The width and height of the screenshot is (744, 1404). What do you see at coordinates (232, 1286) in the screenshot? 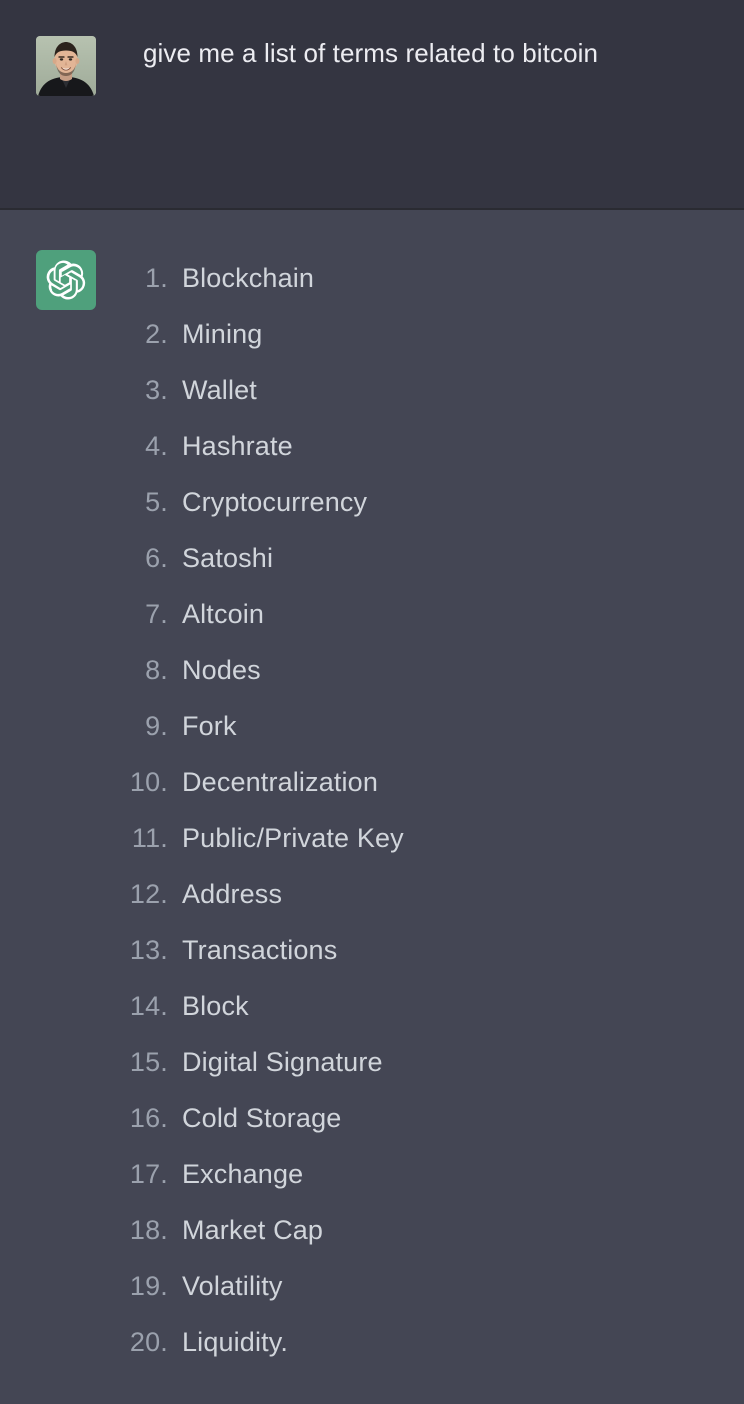
I see `list-item-label: Volatility` at bounding box center [232, 1286].